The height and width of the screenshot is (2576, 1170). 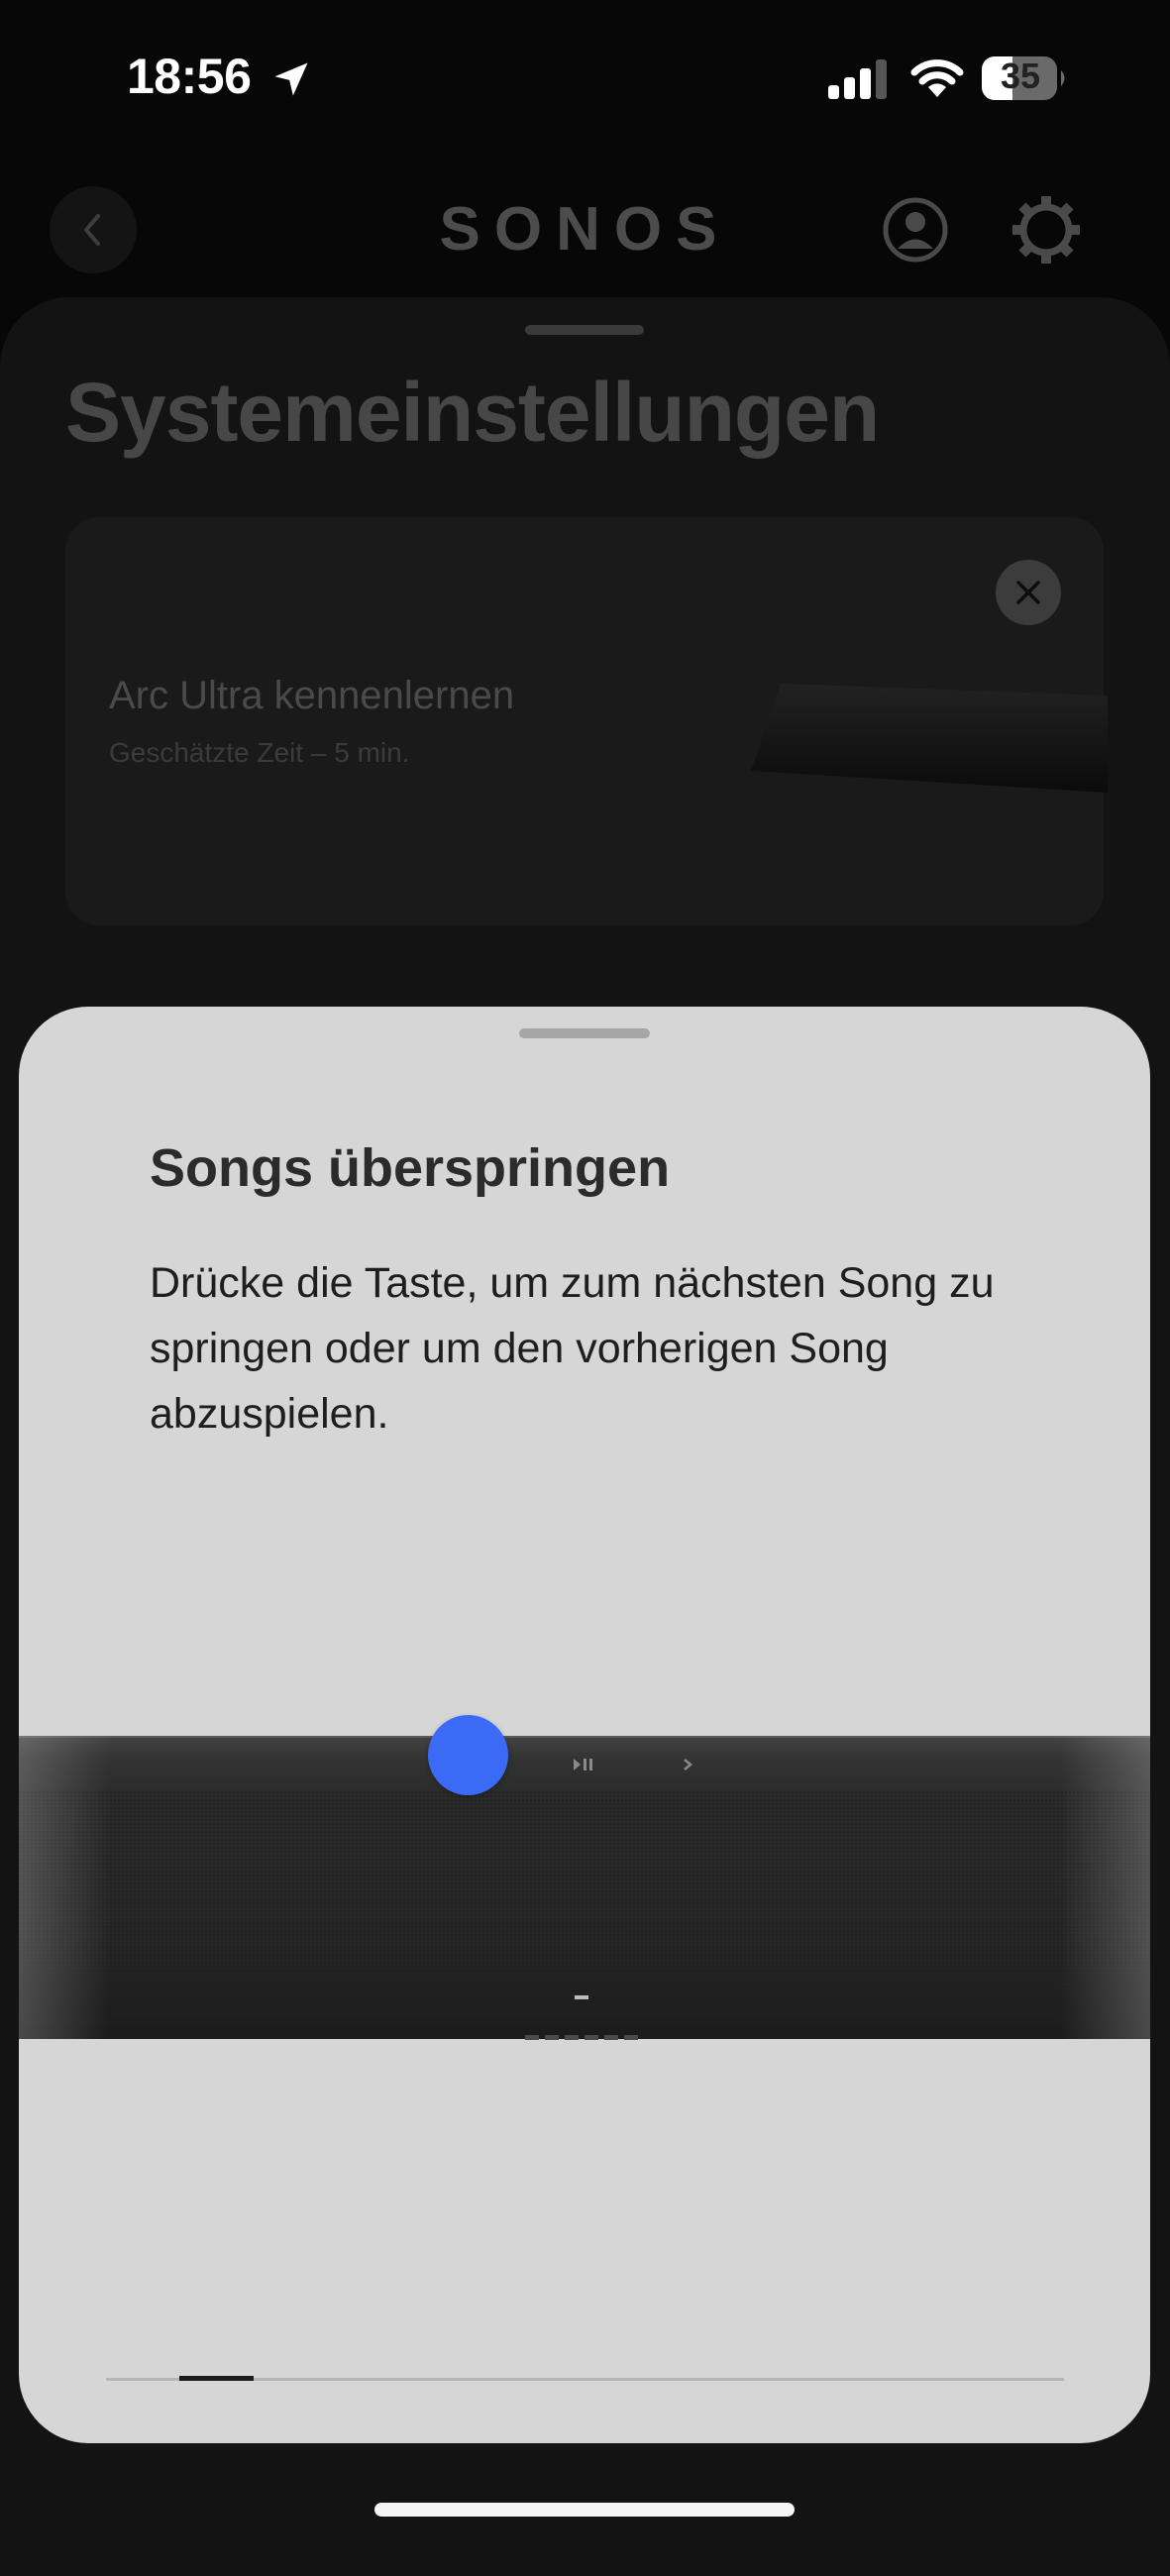 I want to click on soundbar-image, so click(x=929, y=738).